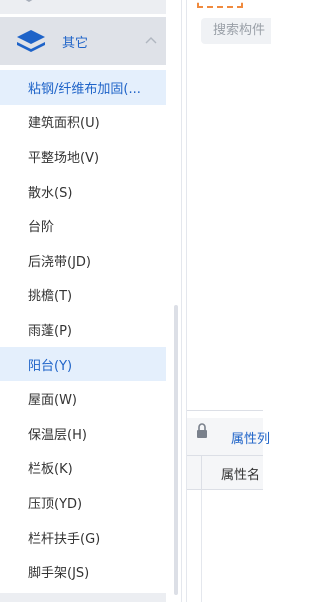  Describe the element at coordinates (236, 31) in the screenshot. I see `search-input: 搜索构件` at that location.